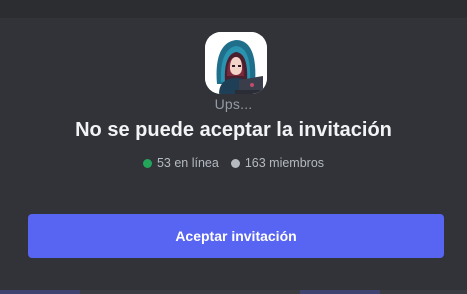 The image size is (467, 294). What do you see at coordinates (187, 163) in the screenshot?
I see `online-count-label: 53 en línea` at bounding box center [187, 163].